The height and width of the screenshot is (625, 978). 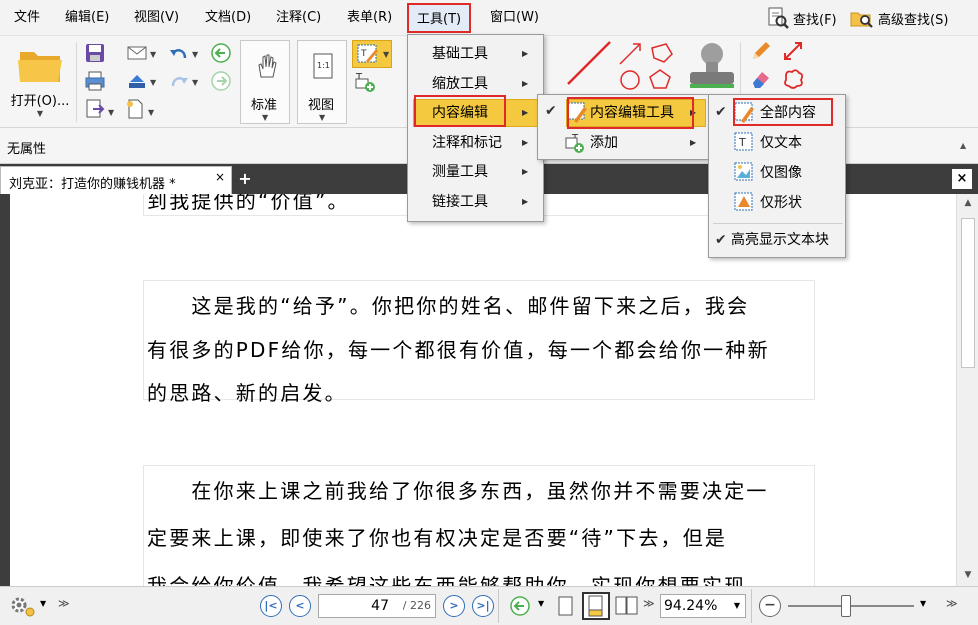 I want to click on advanced-find-button: 高级查找(S), so click(x=899, y=18).